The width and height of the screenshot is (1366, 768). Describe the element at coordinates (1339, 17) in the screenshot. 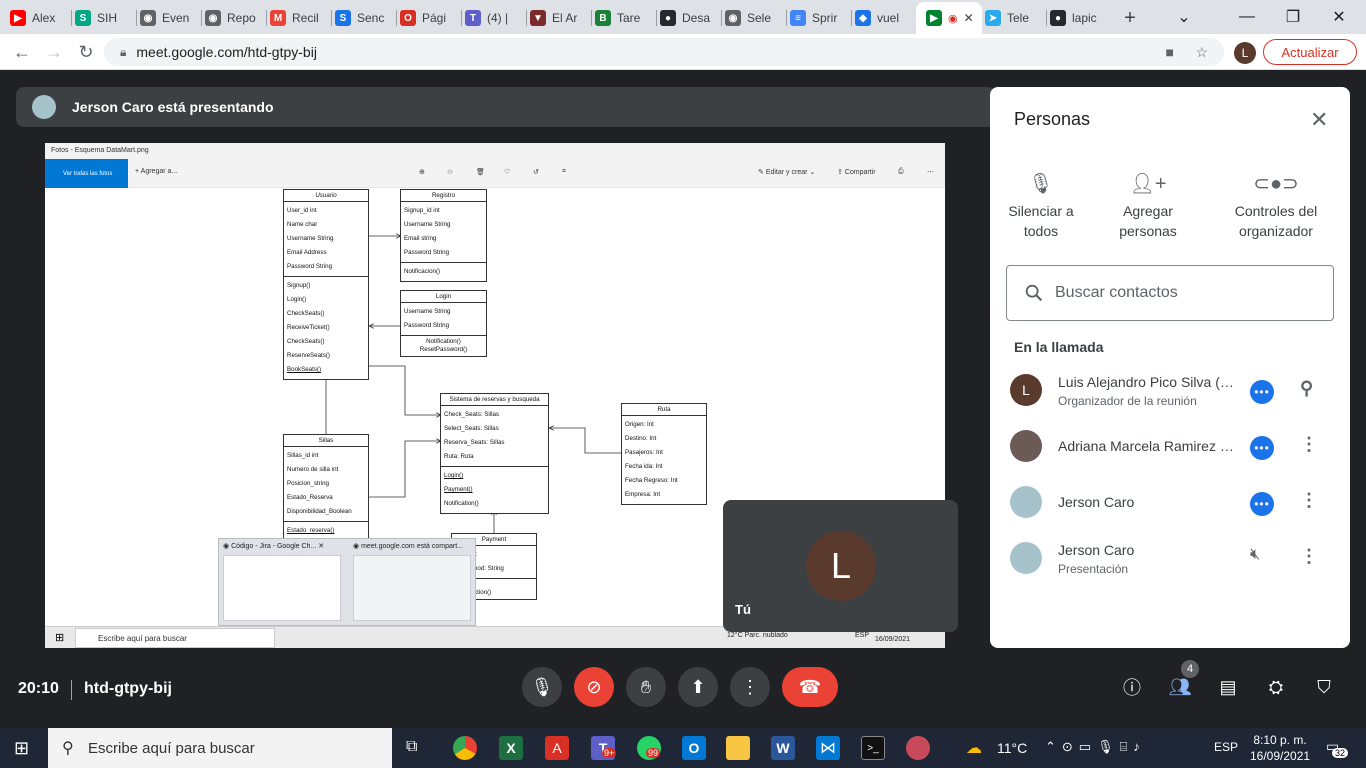

I see `close-window-icon: ✕` at that location.